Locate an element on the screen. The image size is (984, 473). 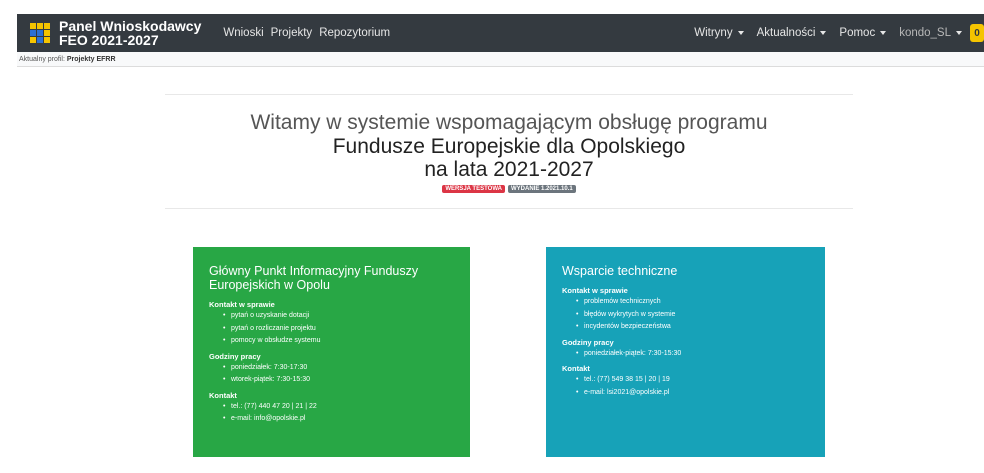
user-menu-dropdown: kondo_SL is located at coordinates (930, 33).